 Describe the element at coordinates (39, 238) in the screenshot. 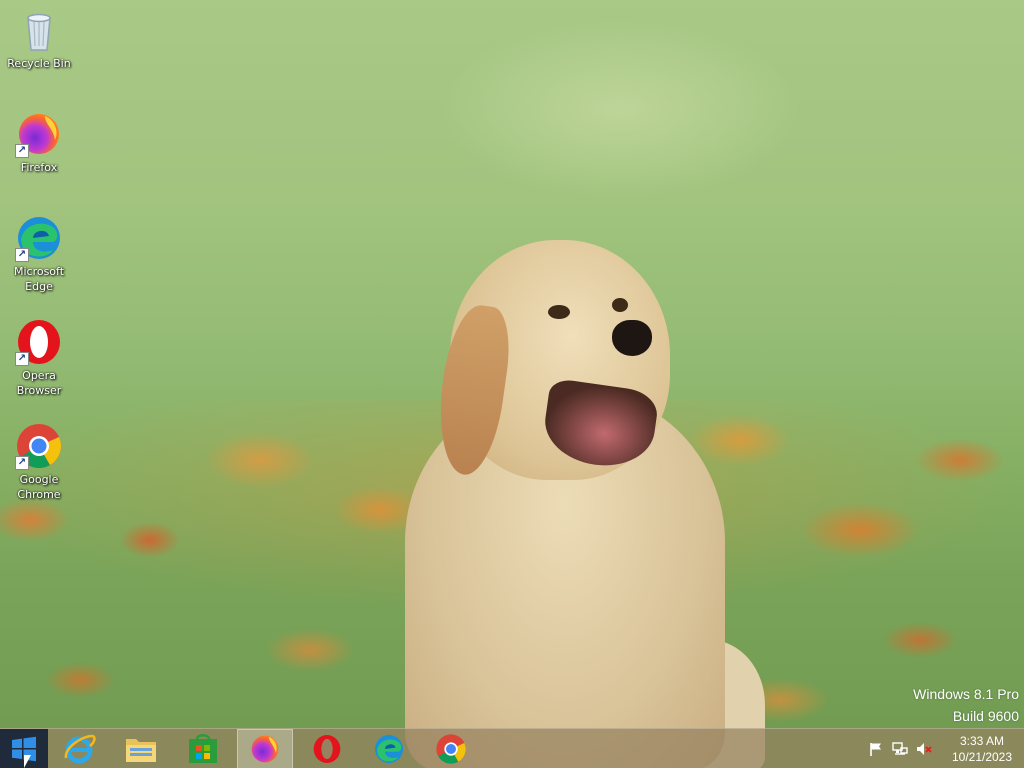

I see `edge-icon: ↗` at that location.